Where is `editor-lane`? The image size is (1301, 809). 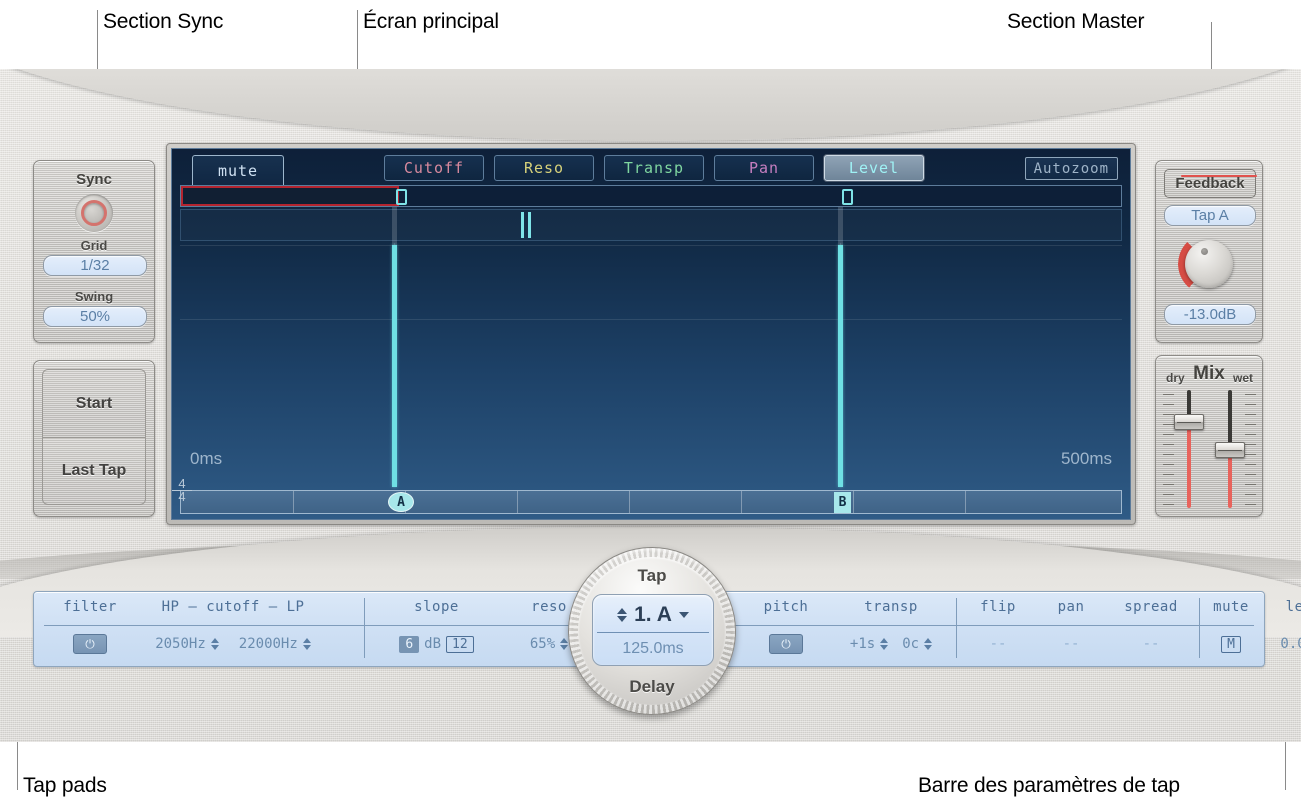
editor-lane is located at coordinates (651, 225).